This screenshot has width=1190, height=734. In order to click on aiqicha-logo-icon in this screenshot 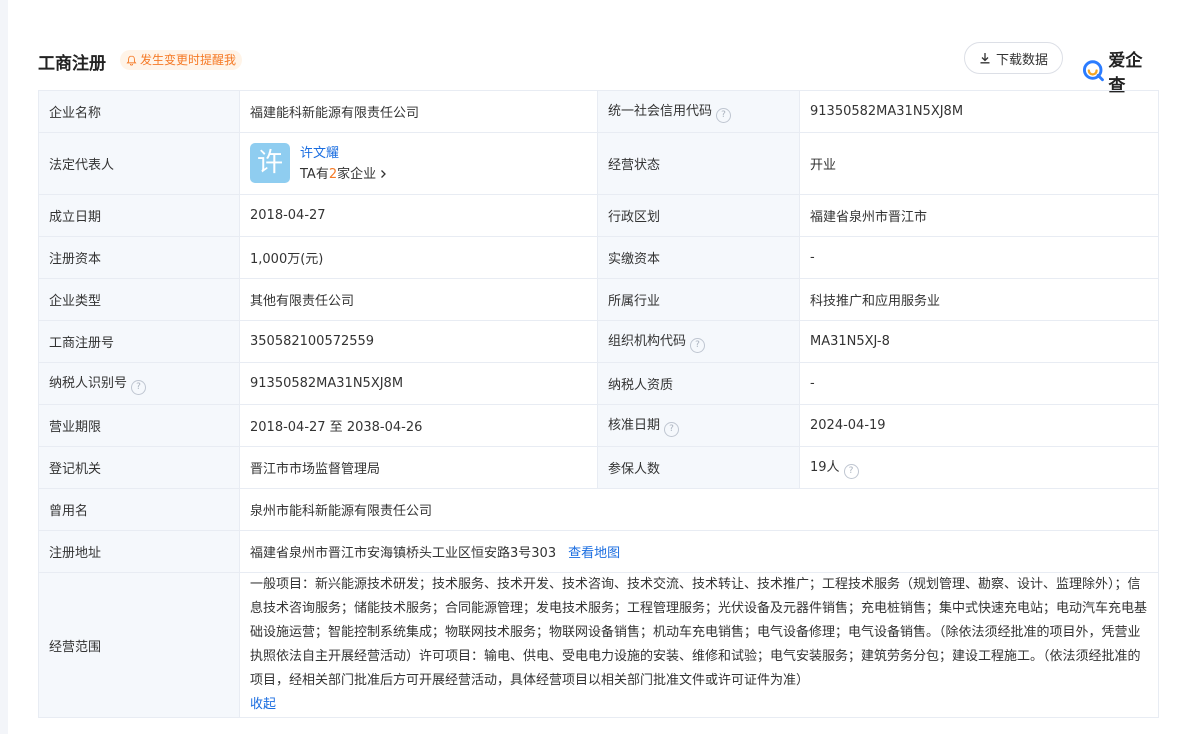, I will do `click(1093, 71)`.